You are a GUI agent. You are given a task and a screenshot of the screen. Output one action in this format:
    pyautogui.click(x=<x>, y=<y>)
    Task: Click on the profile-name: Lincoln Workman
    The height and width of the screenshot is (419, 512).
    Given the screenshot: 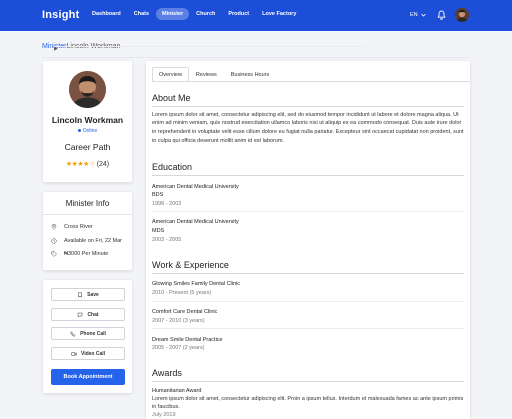 What is the action you would take?
    pyautogui.click(x=87, y=120)
    